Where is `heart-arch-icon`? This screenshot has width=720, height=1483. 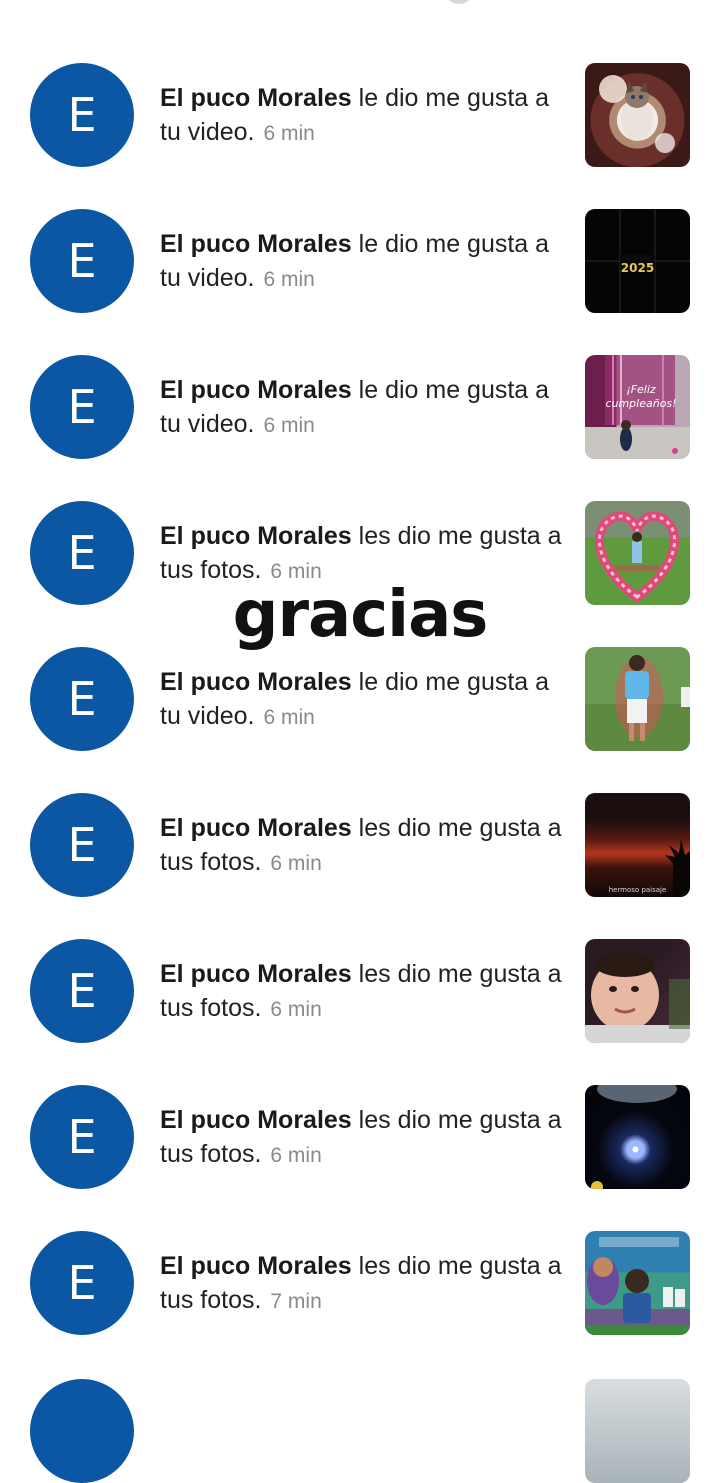
heart-arch-icon is located at coordinates (637, 557).